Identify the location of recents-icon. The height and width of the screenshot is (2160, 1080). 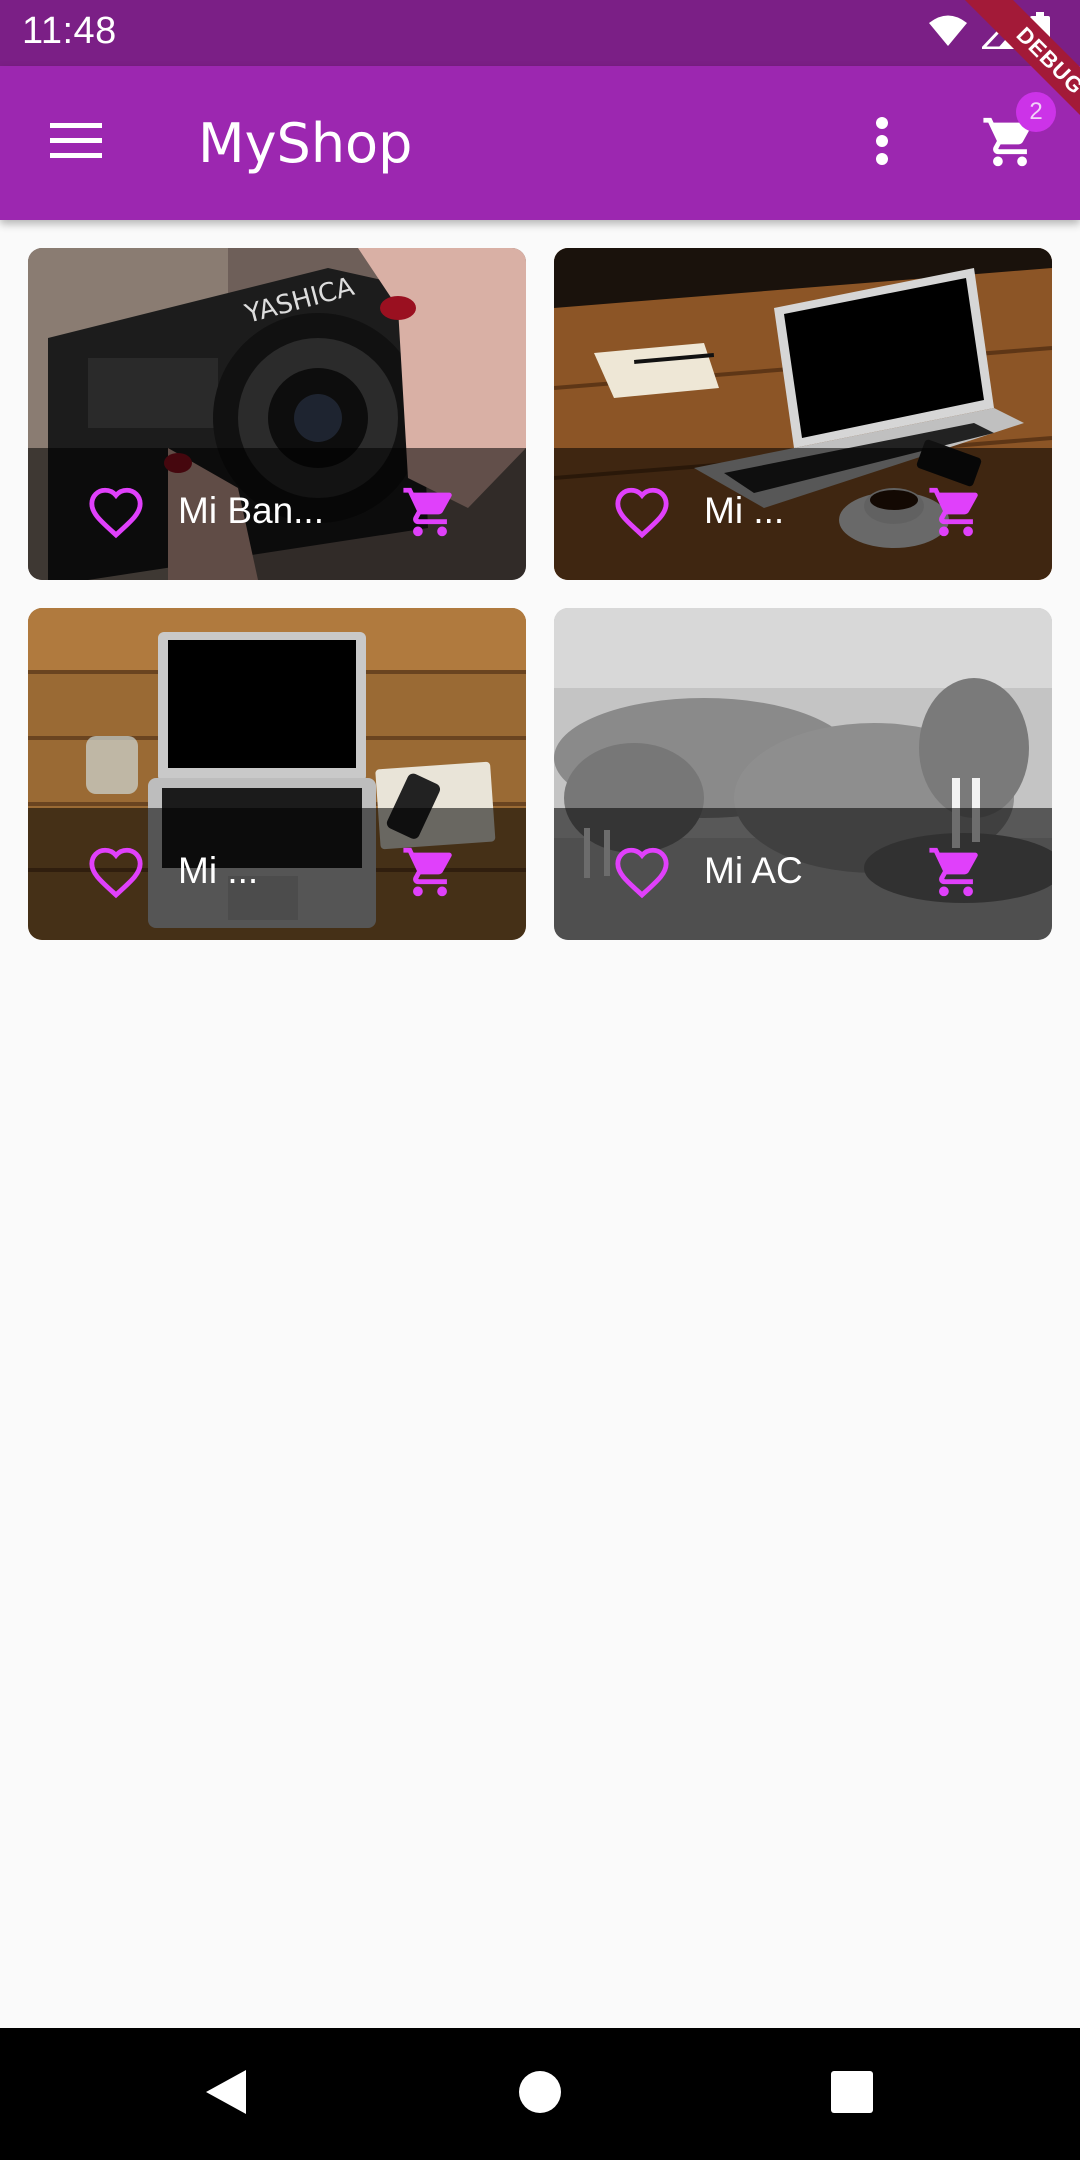
(852, 2094).